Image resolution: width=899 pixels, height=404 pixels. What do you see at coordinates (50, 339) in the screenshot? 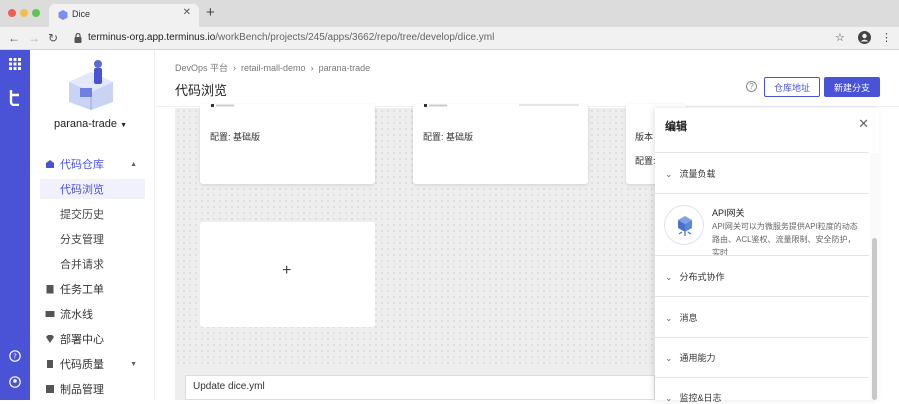
I see `diamond-icon` at bounding box center [50, 339].